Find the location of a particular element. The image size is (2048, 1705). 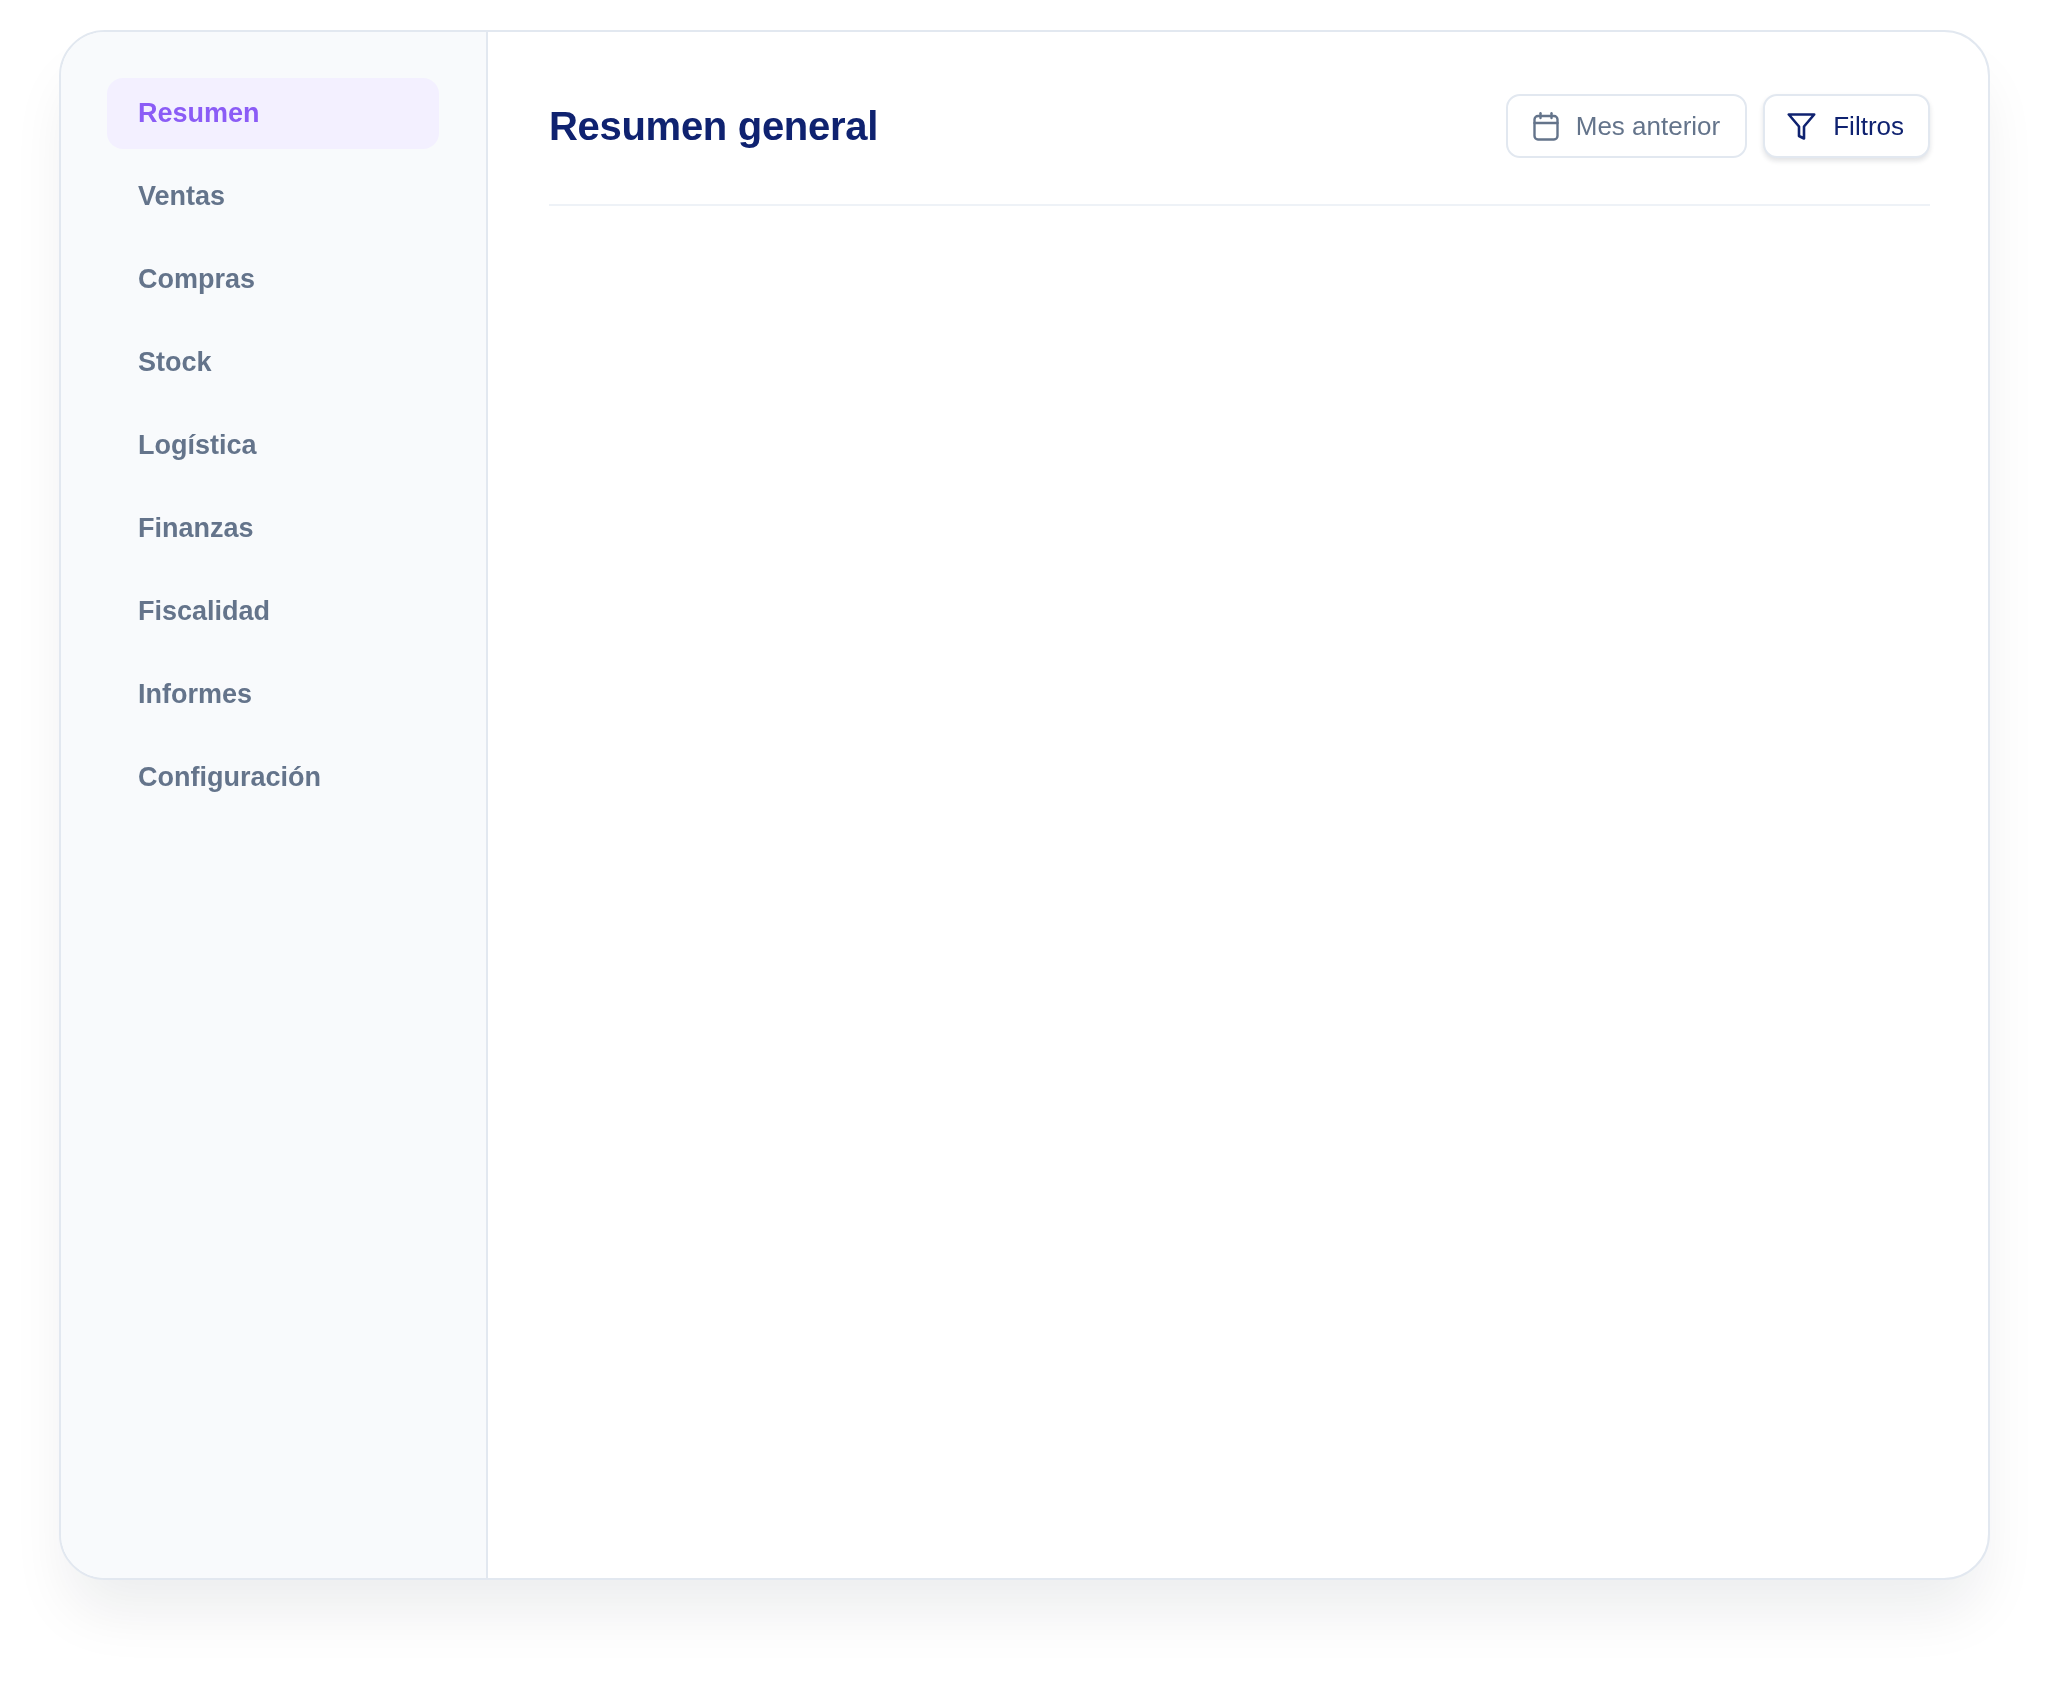

date-range-button: Mes anterior is located at coordinates (1626, 126).